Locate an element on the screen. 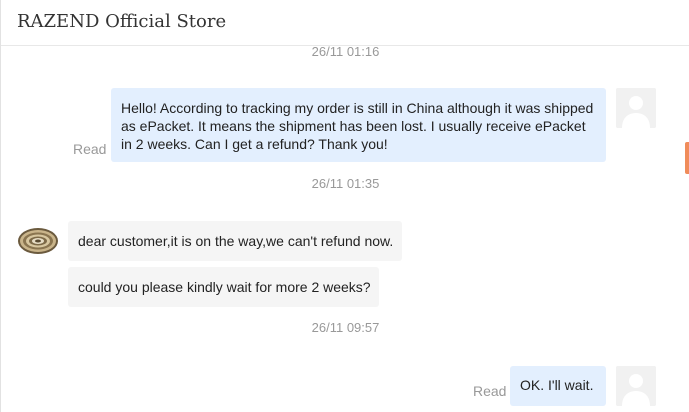 The height and width of the screenshot is (412, 689). chat-header: RAZEND Official Store is located at coordinates (345, 23).